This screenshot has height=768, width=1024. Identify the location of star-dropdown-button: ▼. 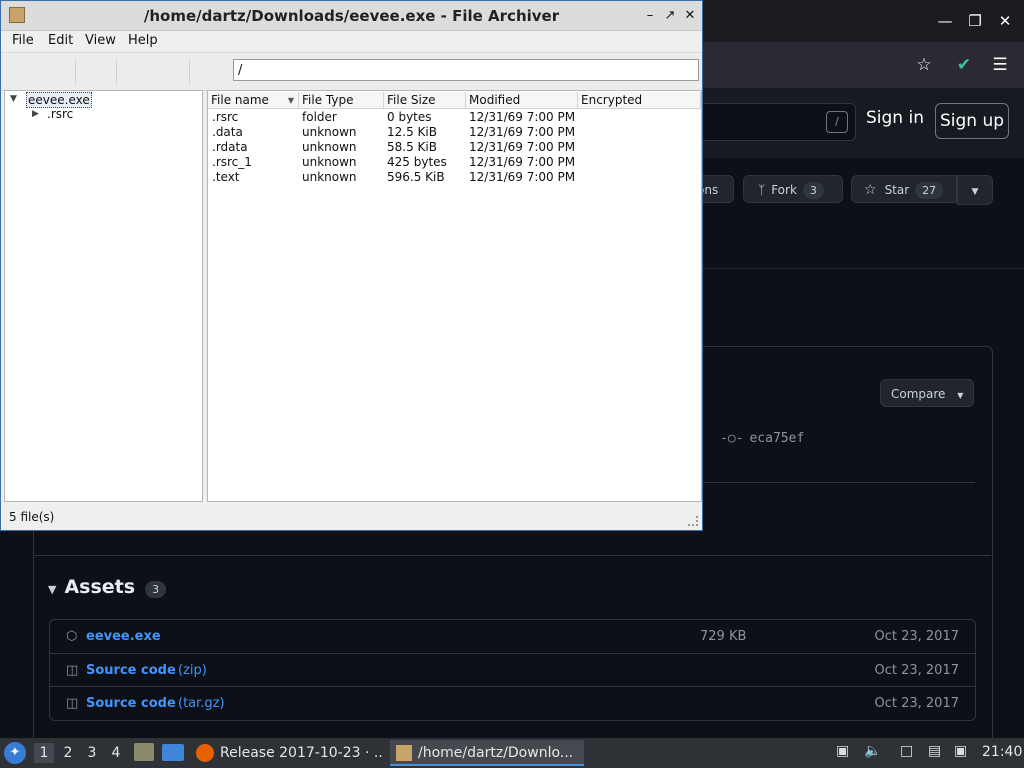
(975, 190).